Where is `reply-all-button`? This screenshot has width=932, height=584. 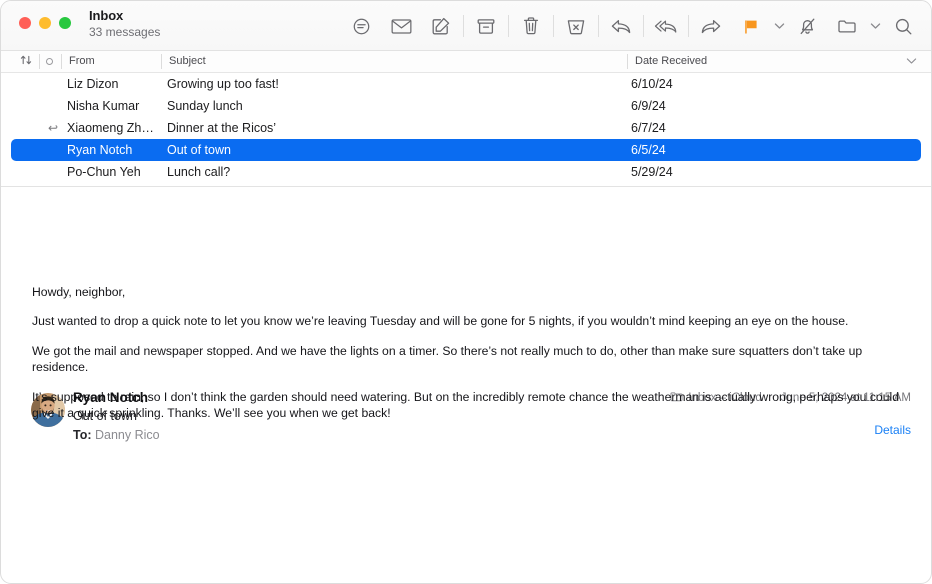
reply-all-button is located at coordinates (666, 26).